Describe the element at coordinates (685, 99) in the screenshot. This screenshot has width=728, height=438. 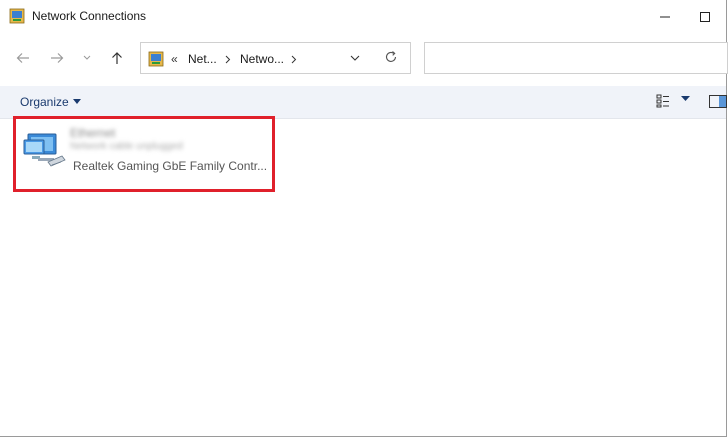
I see `view-dropdown-icon` at that location.